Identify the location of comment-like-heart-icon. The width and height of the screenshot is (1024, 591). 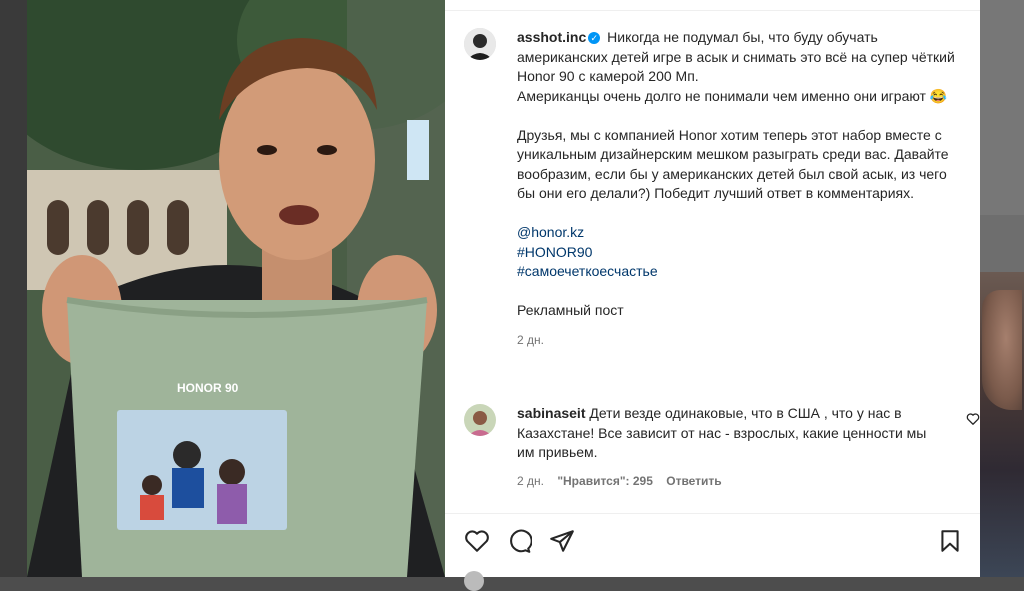
(973, 419).